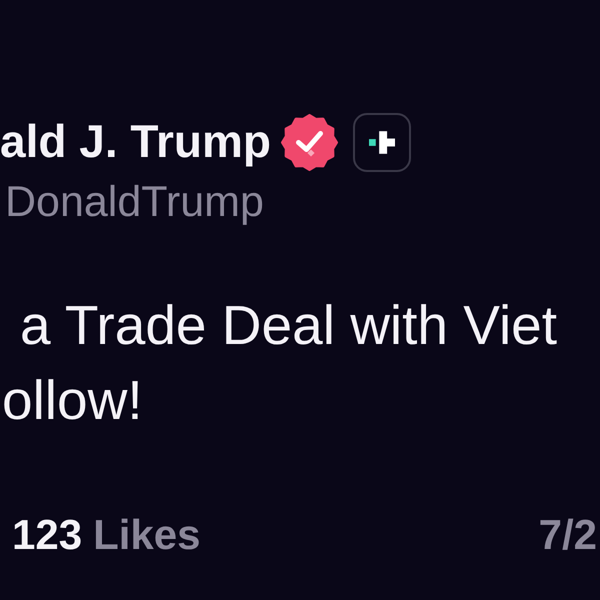 Image resolution: width=600 pixels, height=600 pixels. What do you see at coordinates (134, 202) in the screenshot?
I see `user-handle: DonaldTrump` at bounding box center [134, 202].